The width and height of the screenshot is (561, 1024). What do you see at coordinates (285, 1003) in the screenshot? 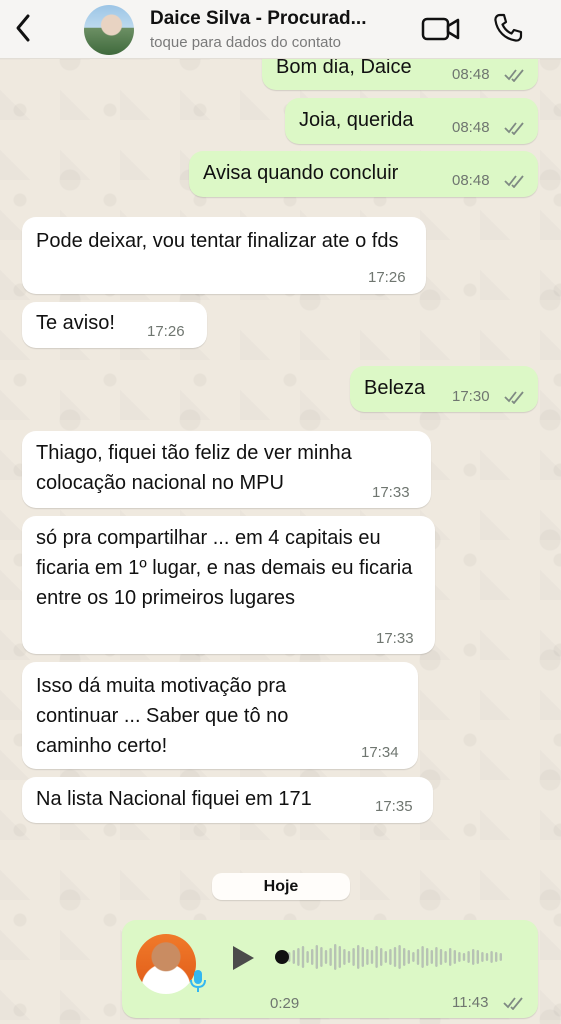
I see `voice-duration: 0:29` at bounding box center [285, 1003].